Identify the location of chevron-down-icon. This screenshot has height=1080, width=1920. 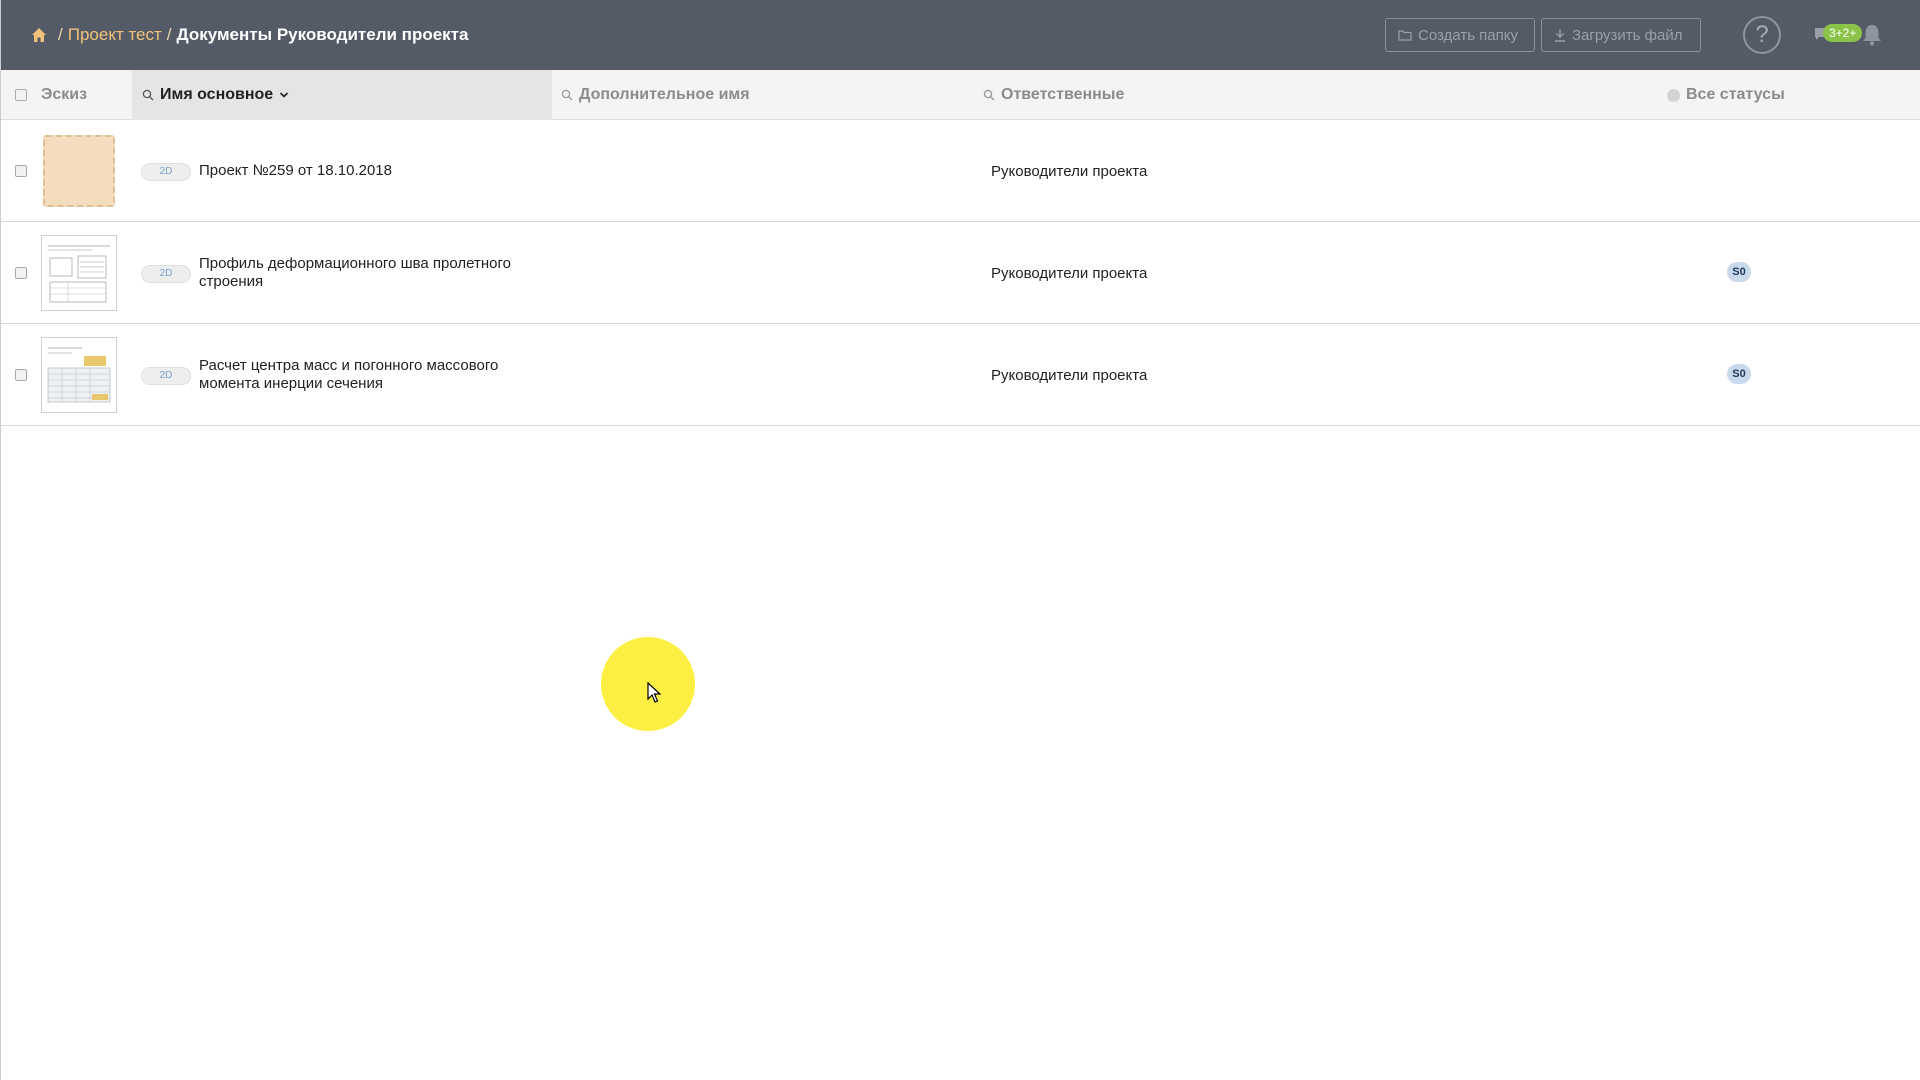
(284, 95).